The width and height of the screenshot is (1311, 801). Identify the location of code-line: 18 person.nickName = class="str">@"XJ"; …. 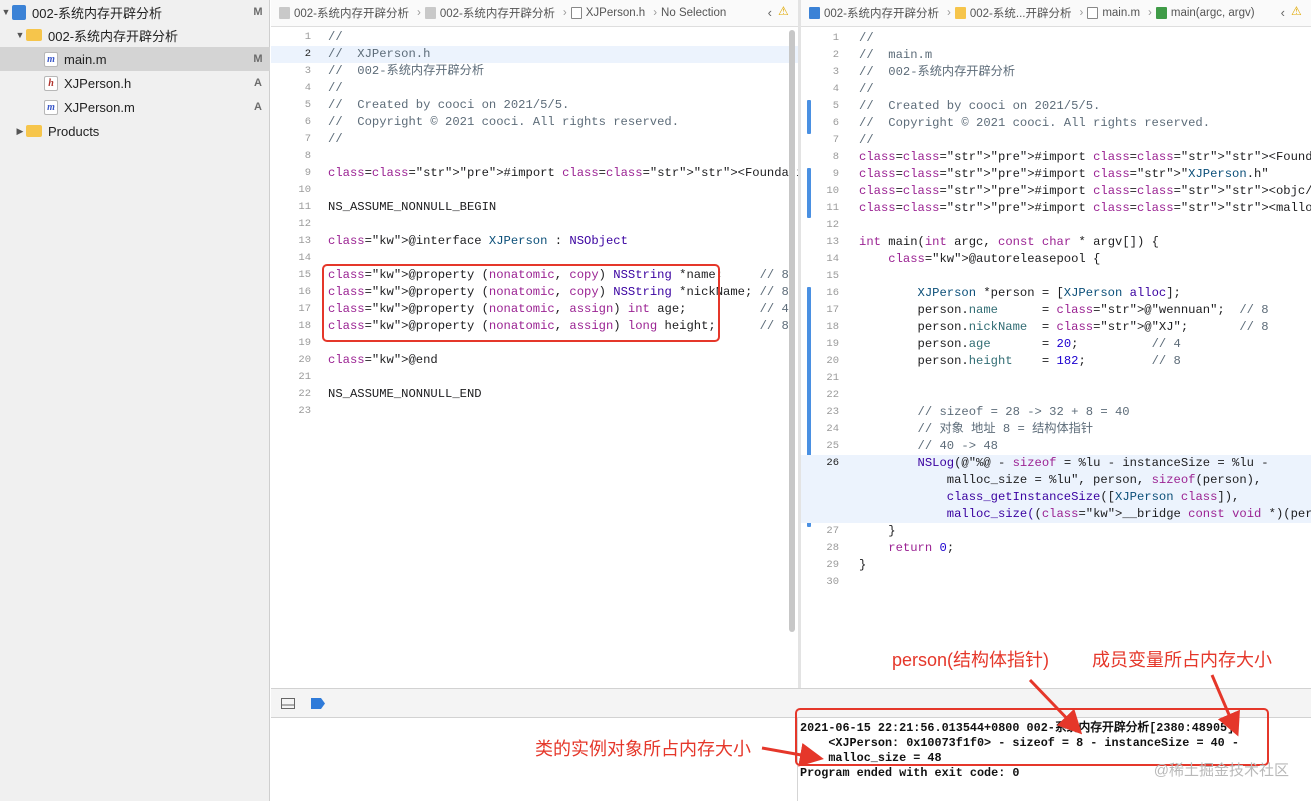
(1056, 327).